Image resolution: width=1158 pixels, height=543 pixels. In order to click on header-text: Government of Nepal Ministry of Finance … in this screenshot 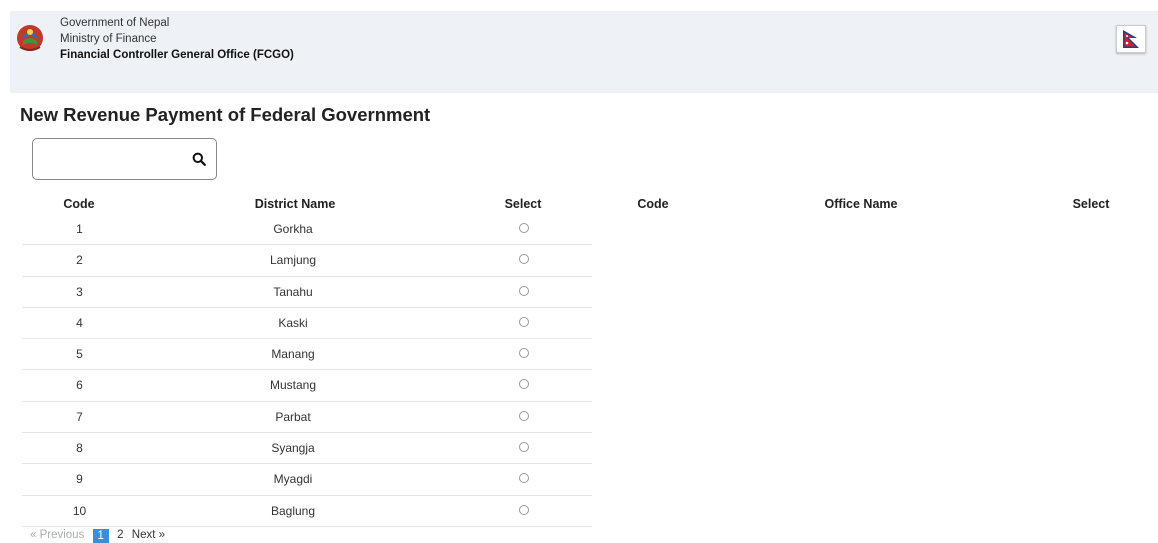, I will do `click(177, 39)`.